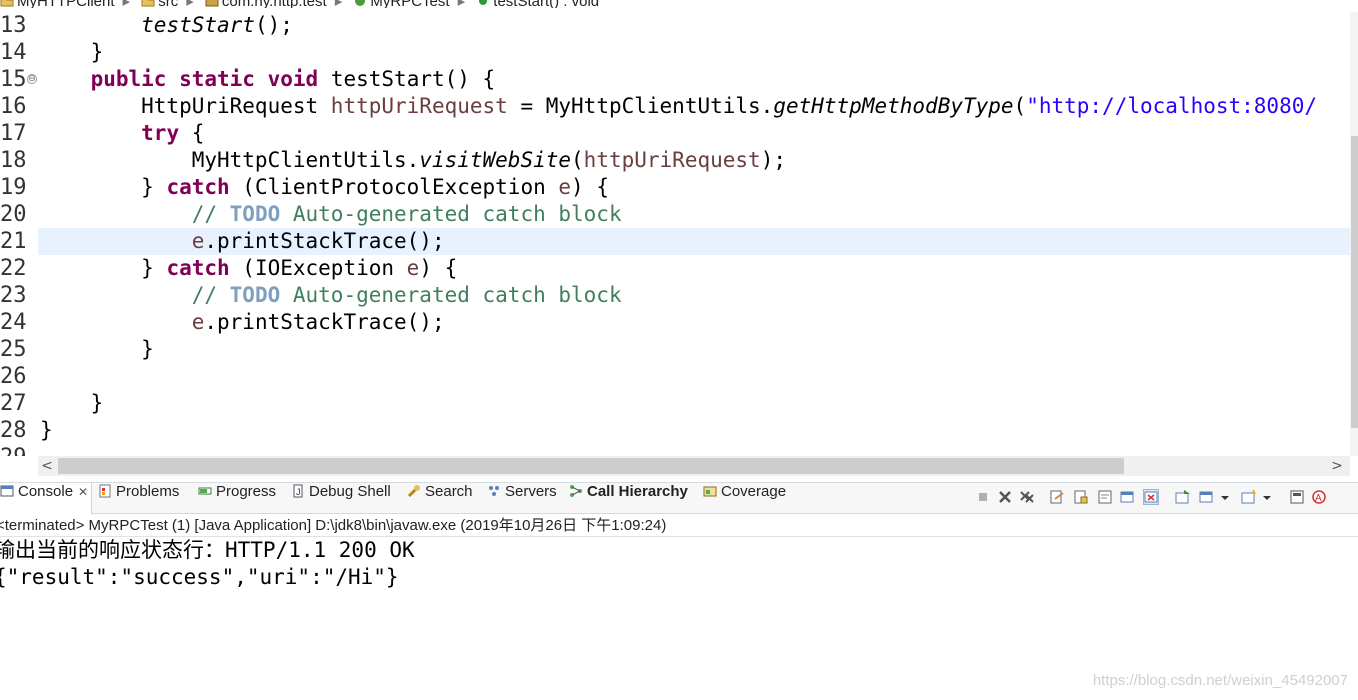 The image size is (1358, 700). What do you see at coordinates (675, 295) in the screenshot?
I see `code-line: 23 // TODO Auto-generated catch block` at bounding box center [675, 295].